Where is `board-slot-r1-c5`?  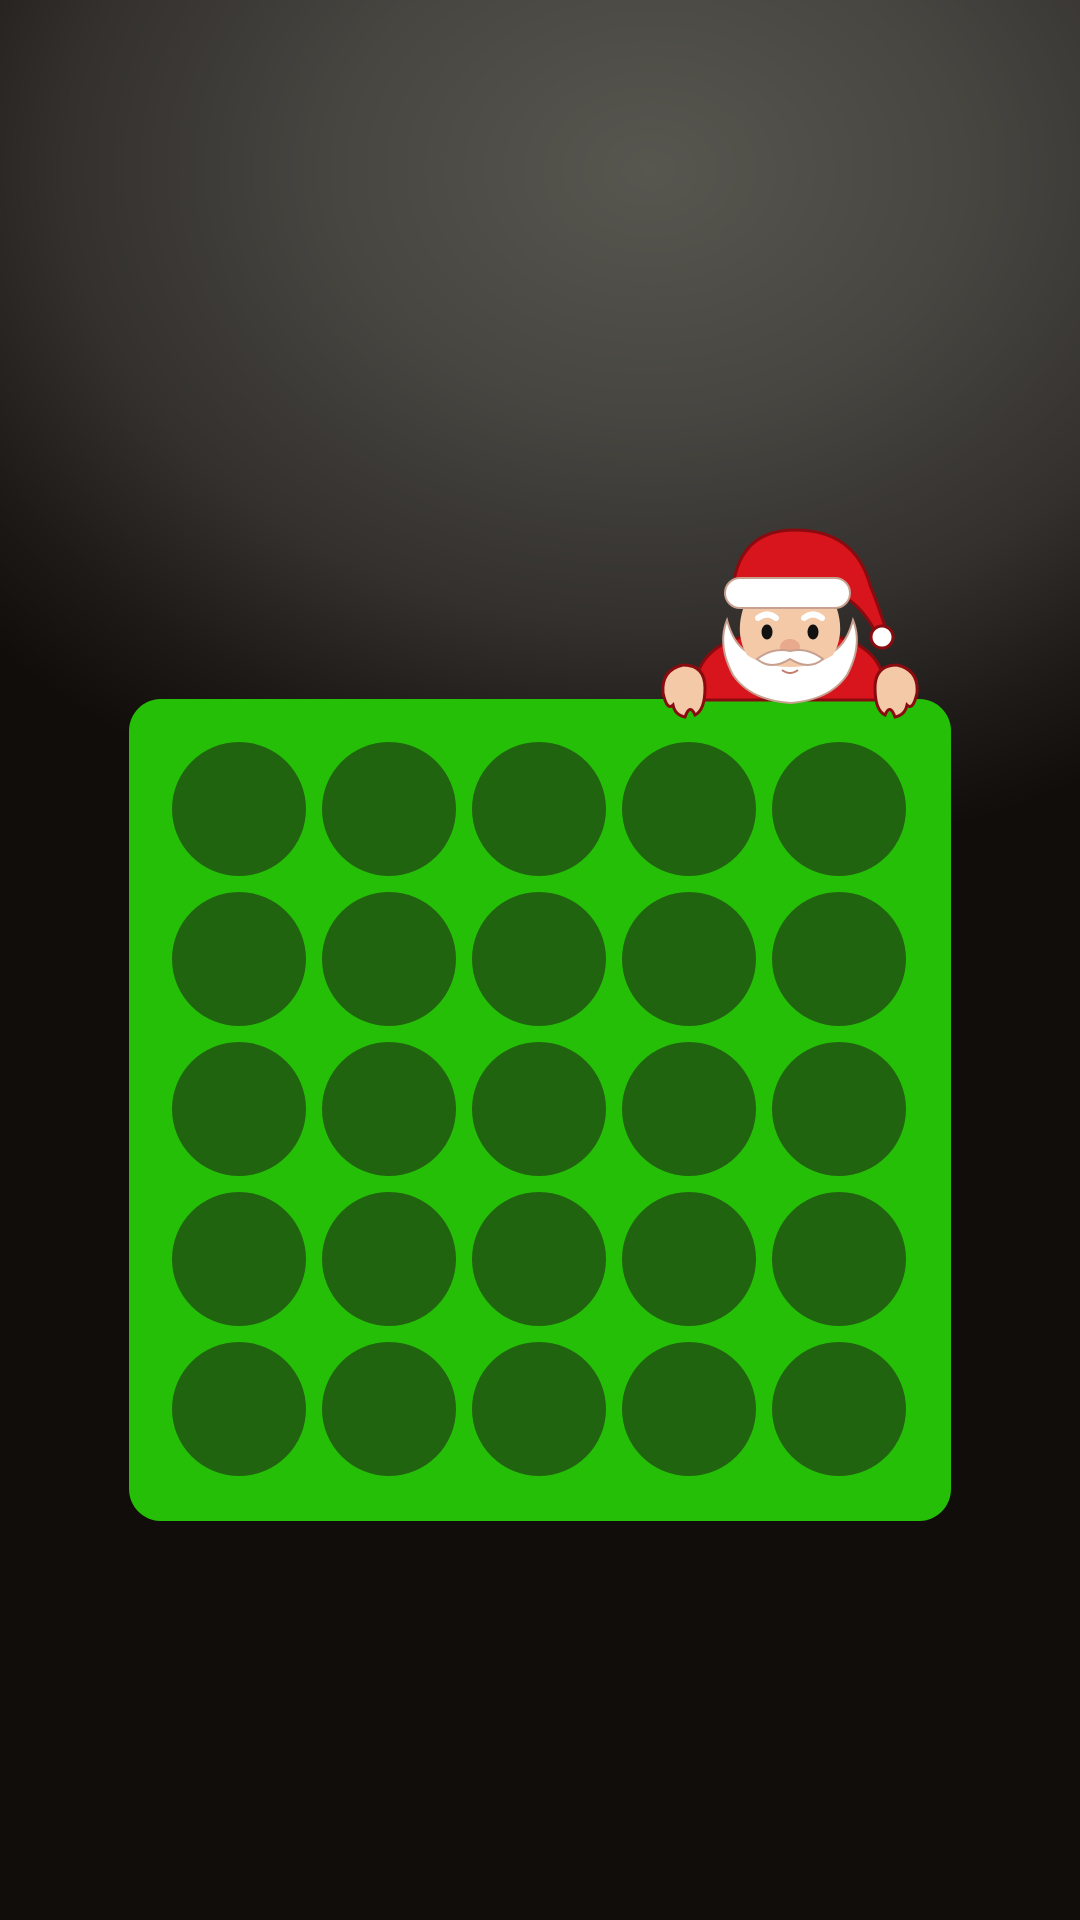 board-slot-r1-c5 is located at coordinates (839, 809).